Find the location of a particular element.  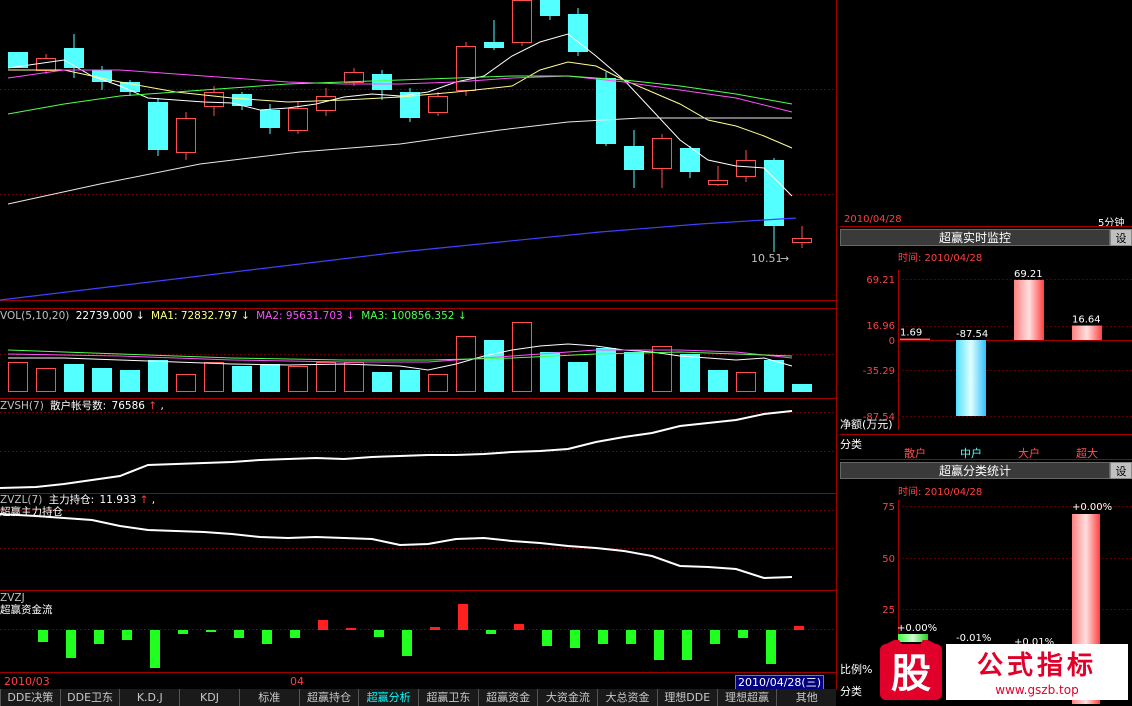

vol-ma1-arrow: ↓ is located at coordinates (245, 316).